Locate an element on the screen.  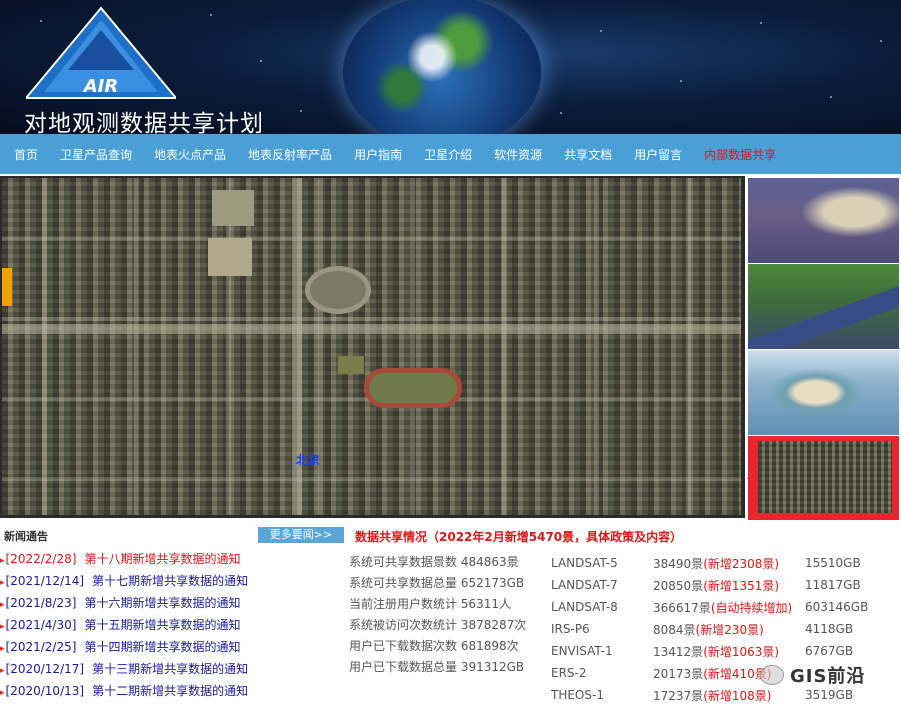
satellite-name: ENVISAT-1 is located at coordinates (582, 651).